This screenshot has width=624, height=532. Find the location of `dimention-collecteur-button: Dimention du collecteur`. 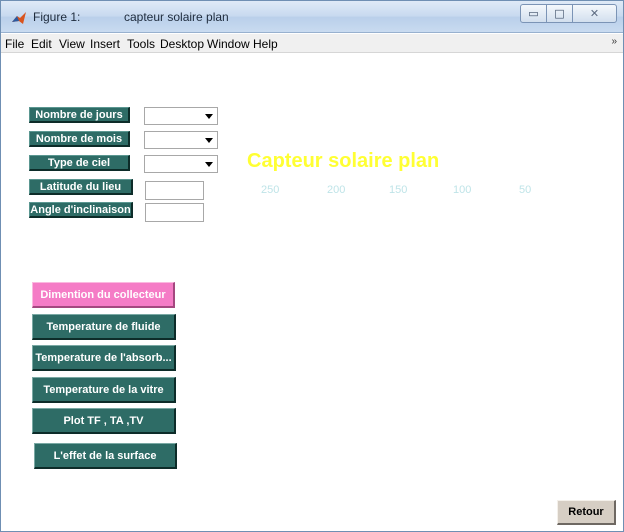

dimention-collecteur-button: Dimention du collecteur is located at coordinates (103, 295).